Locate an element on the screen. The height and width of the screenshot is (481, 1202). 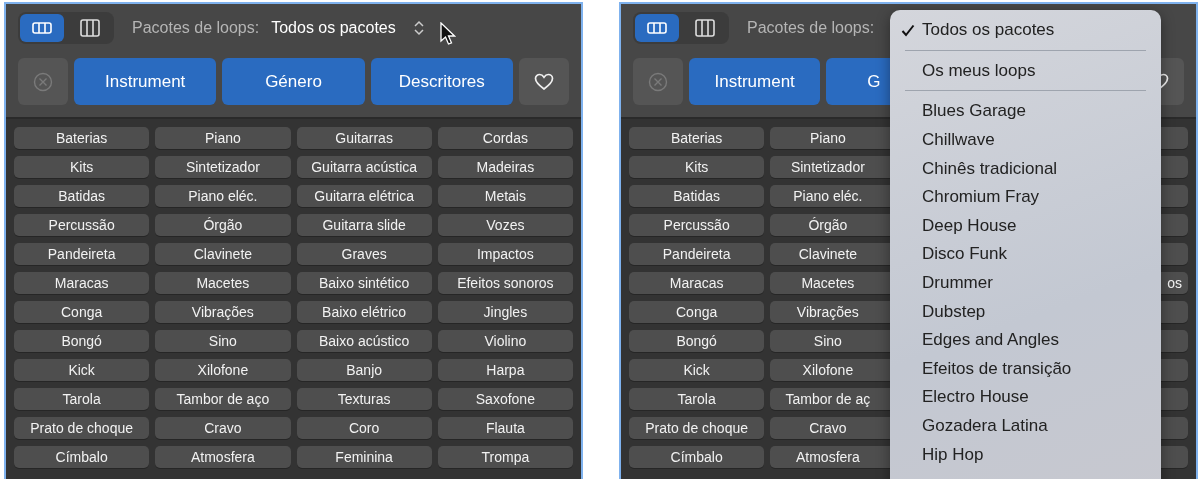
keyword-button: Vozes is located at coordinates (505, 225).